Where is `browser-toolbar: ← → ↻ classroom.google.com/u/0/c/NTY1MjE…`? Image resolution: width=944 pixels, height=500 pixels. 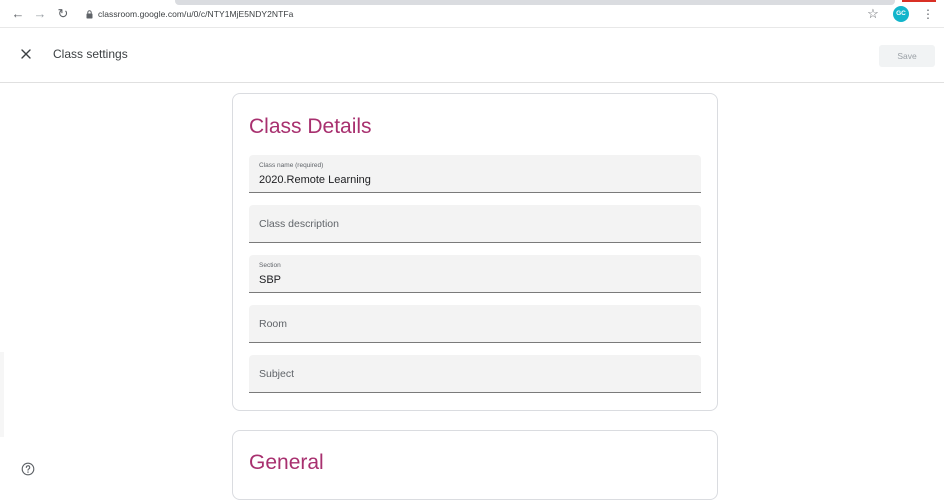
browser-toolbar: ← → ↻ classroom.google.com/u/0/c/NTY1MjE… is located at coordinates (472, 14).